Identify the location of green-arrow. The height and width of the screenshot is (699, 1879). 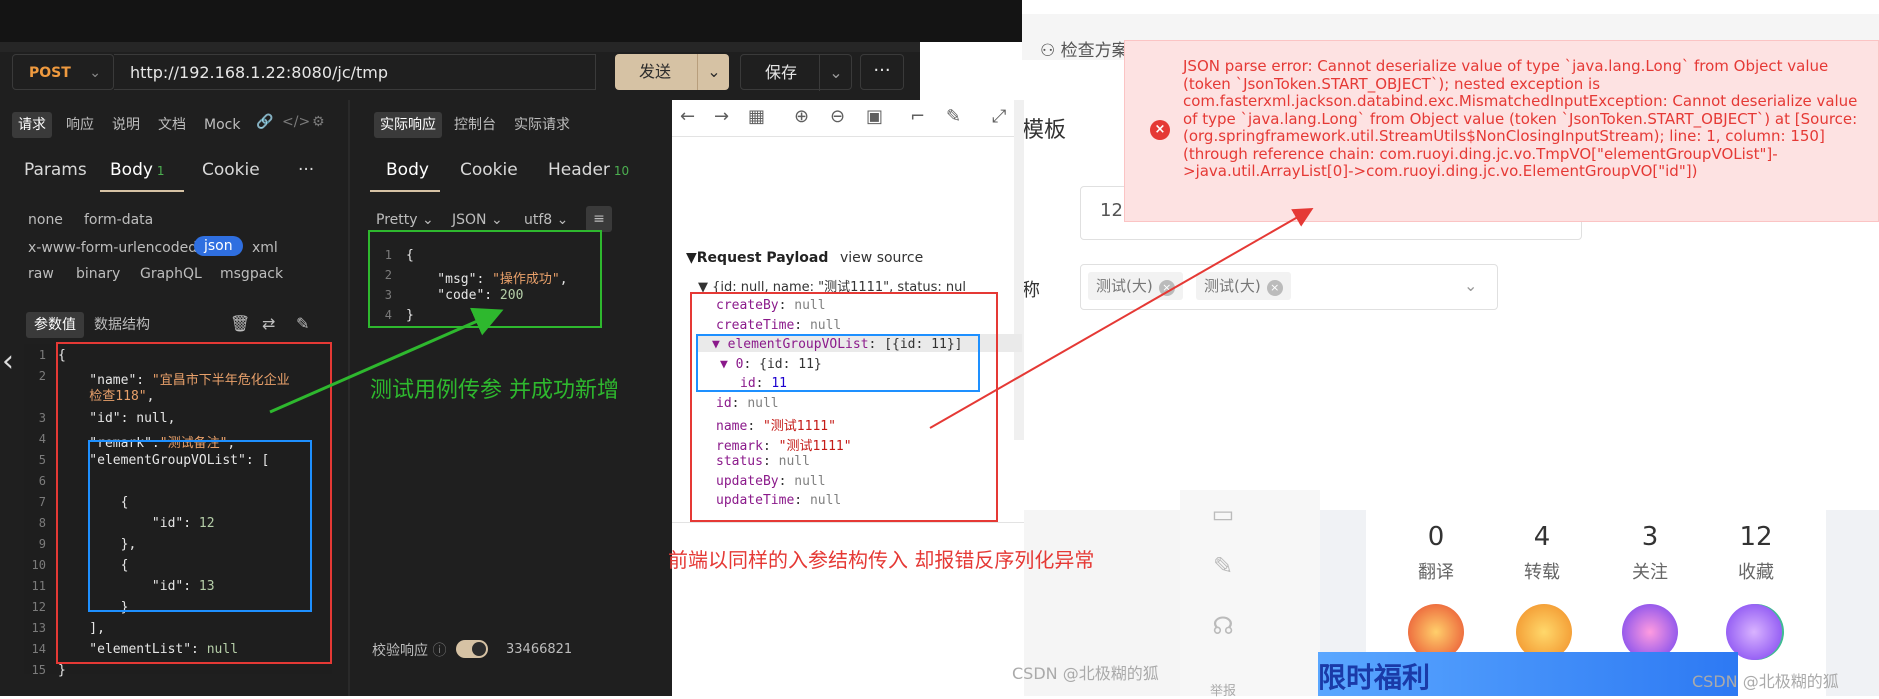
(386, 360).